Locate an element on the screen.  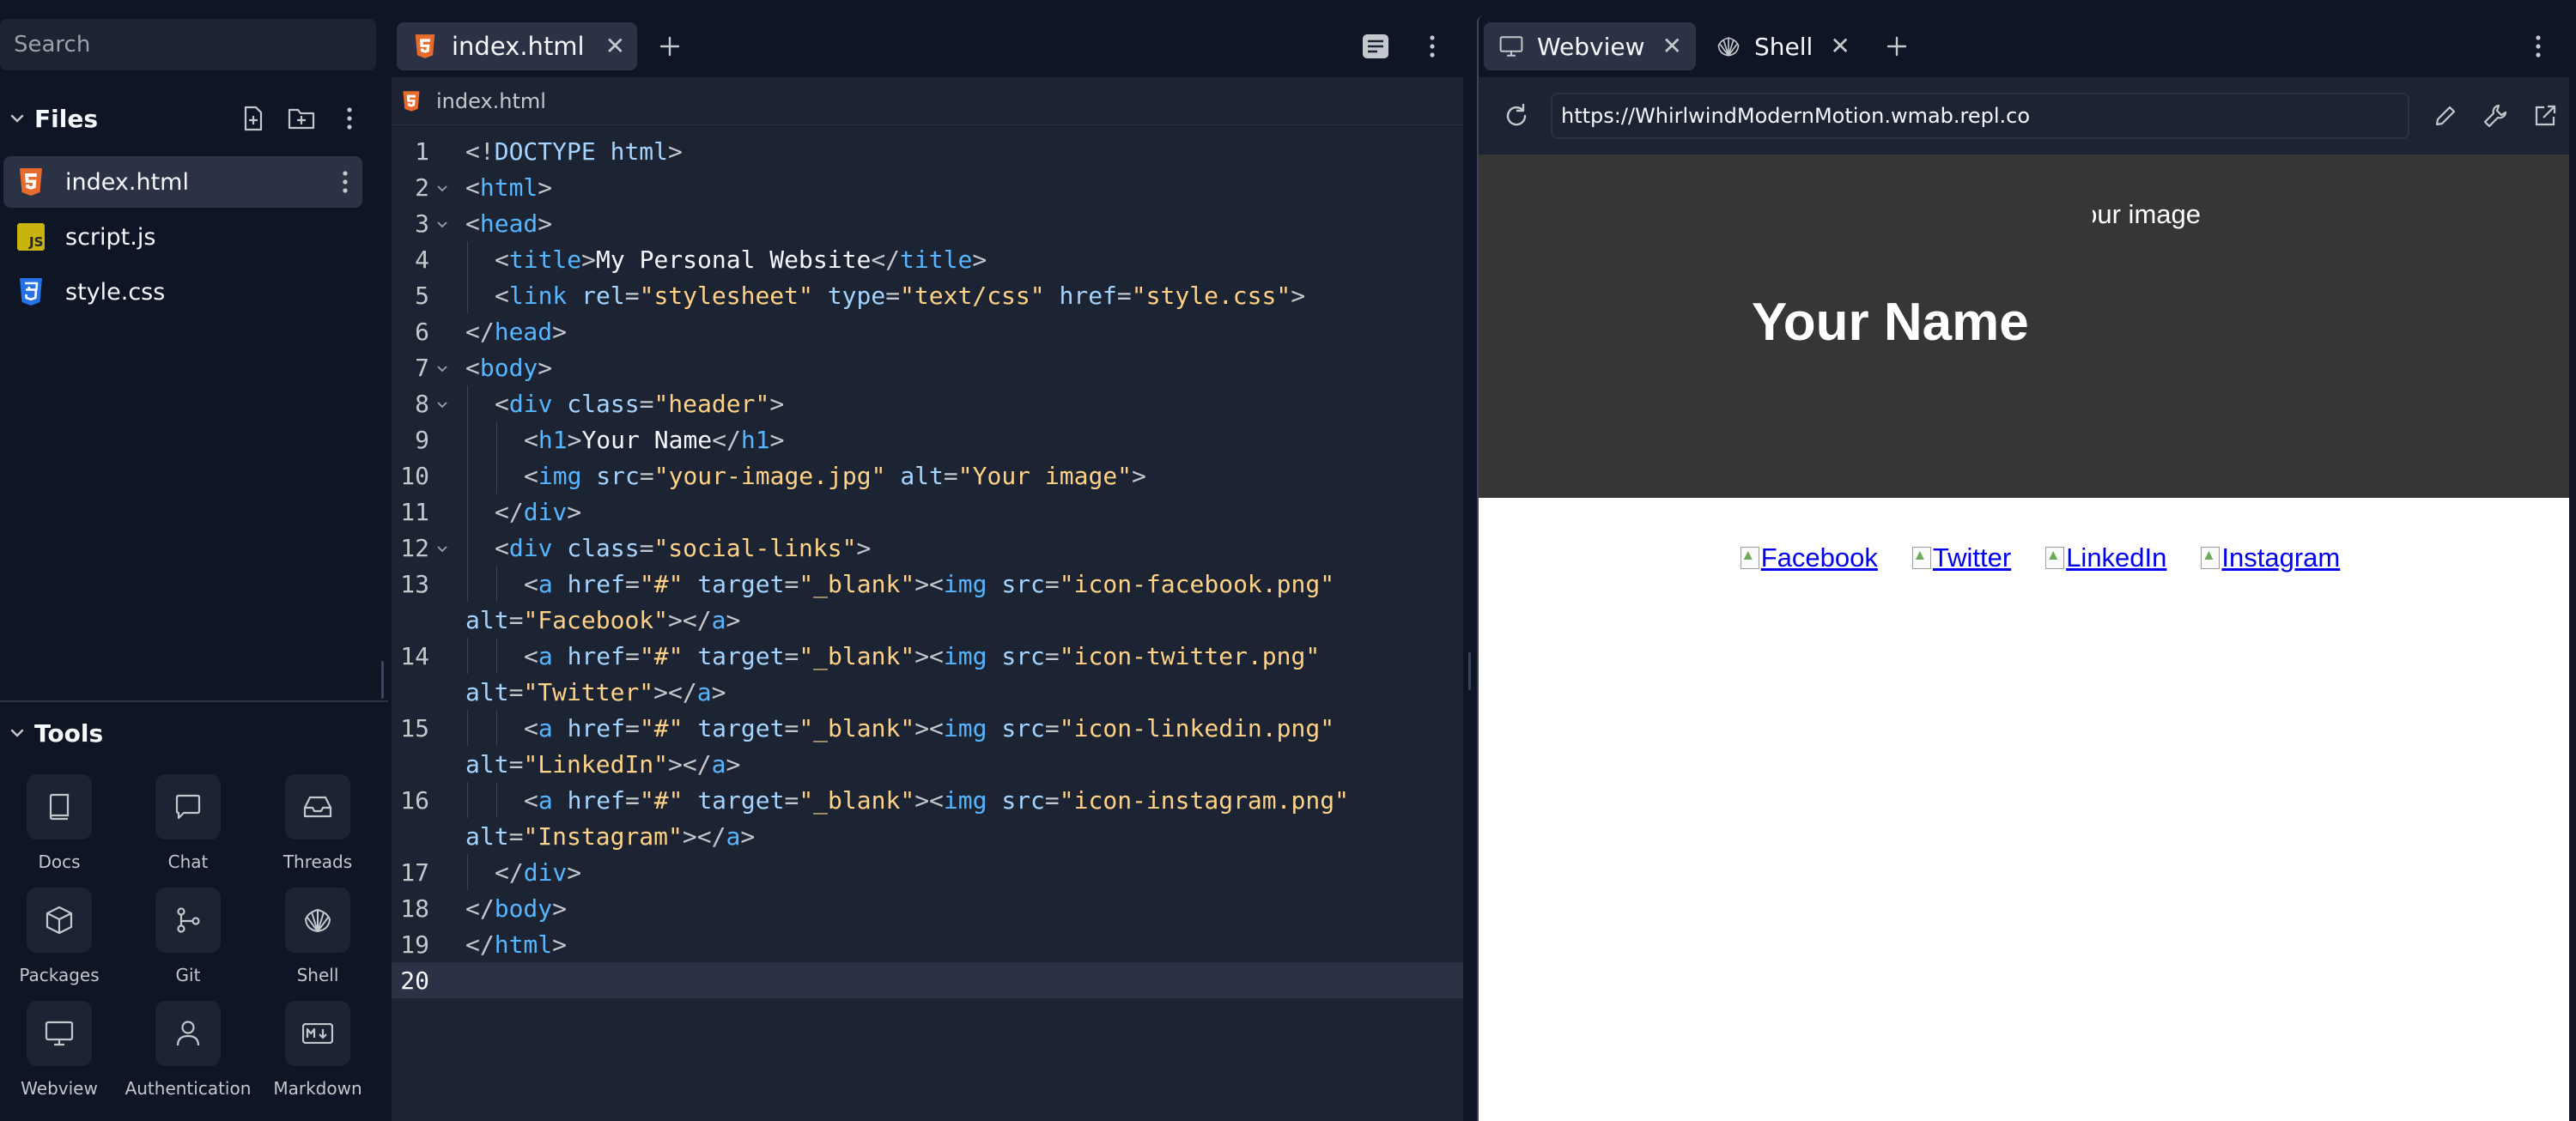
url-input is located at coordinates (1980, 116).